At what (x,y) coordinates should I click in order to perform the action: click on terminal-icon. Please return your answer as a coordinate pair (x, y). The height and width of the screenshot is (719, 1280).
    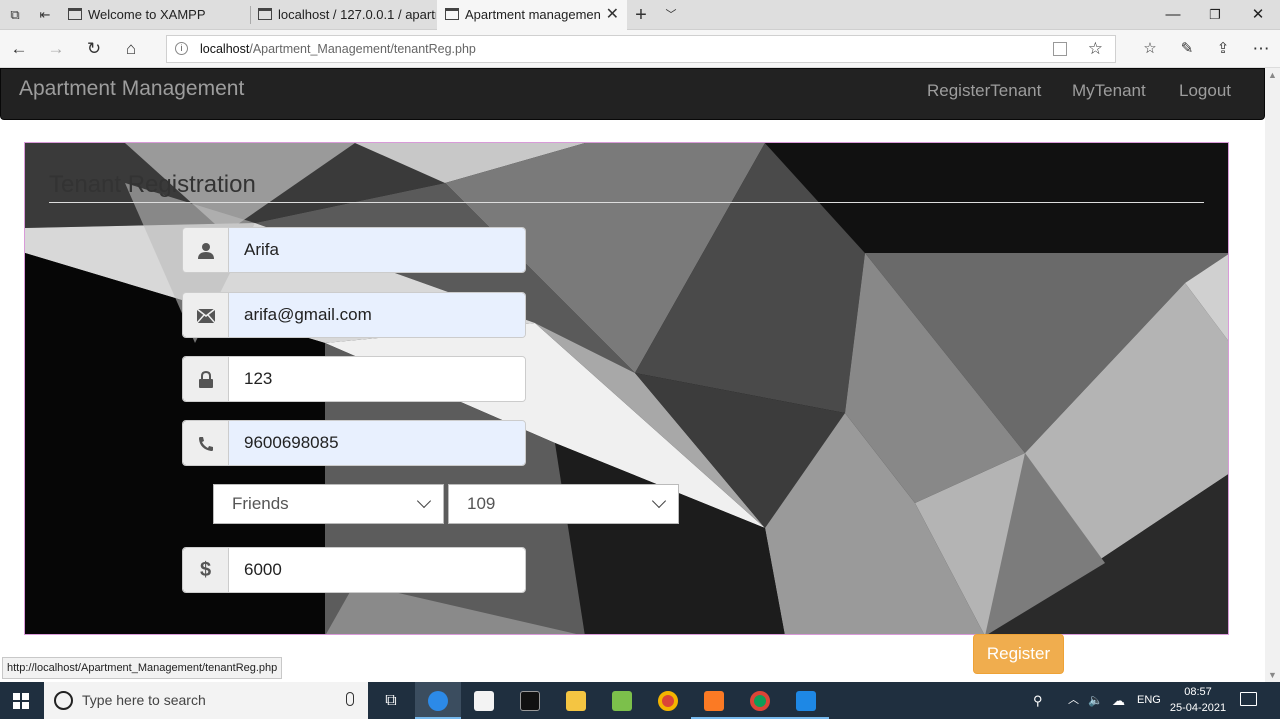
    Looking at the image, I should click on (530, 700).